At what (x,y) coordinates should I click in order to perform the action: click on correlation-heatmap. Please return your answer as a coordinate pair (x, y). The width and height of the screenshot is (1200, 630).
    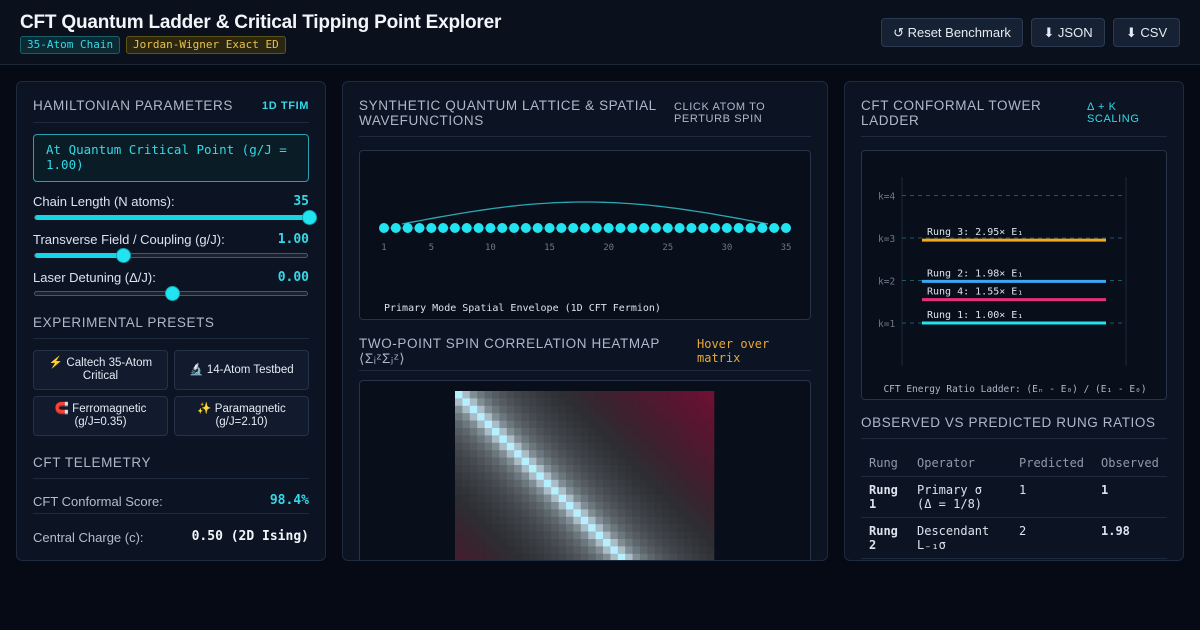
    Looking at the image, I should click on (585, 471).